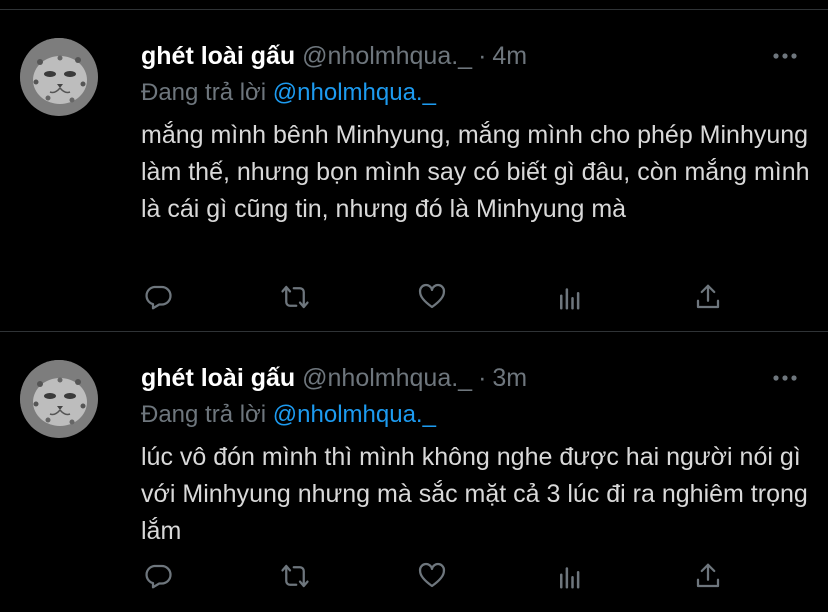  I want to click on tweet-header: ghét loài gấu @nholmhqua._ · 4m, so click(334, 56).